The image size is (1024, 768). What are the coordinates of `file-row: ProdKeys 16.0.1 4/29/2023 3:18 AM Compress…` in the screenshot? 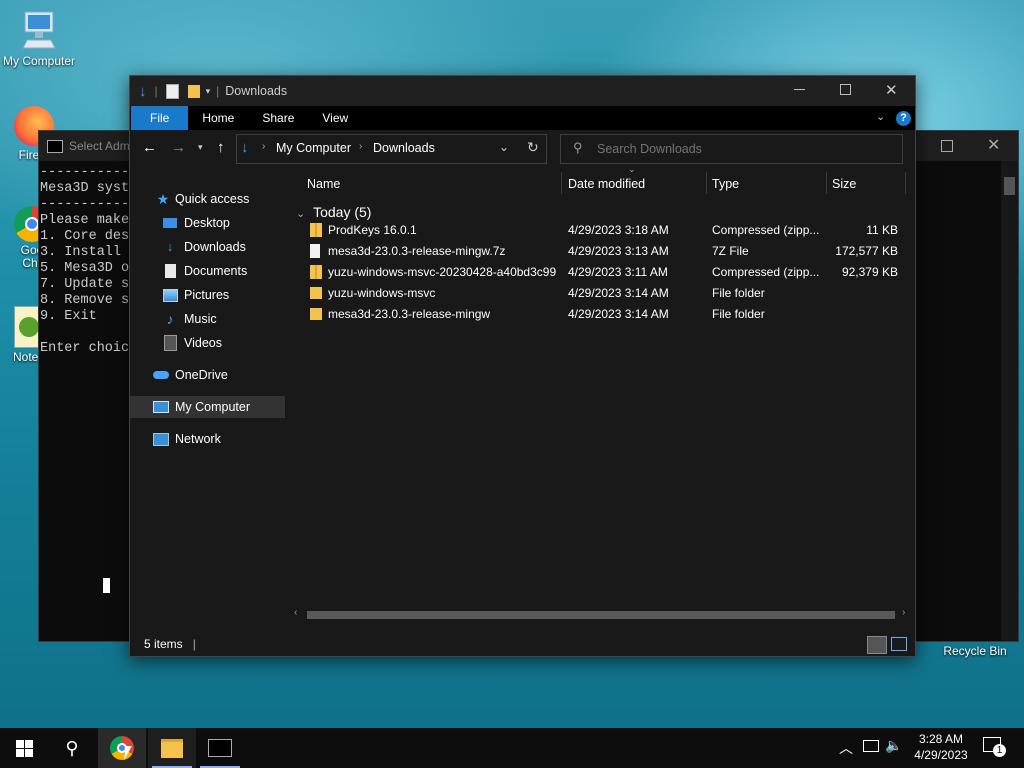 It's located at (602, 230).